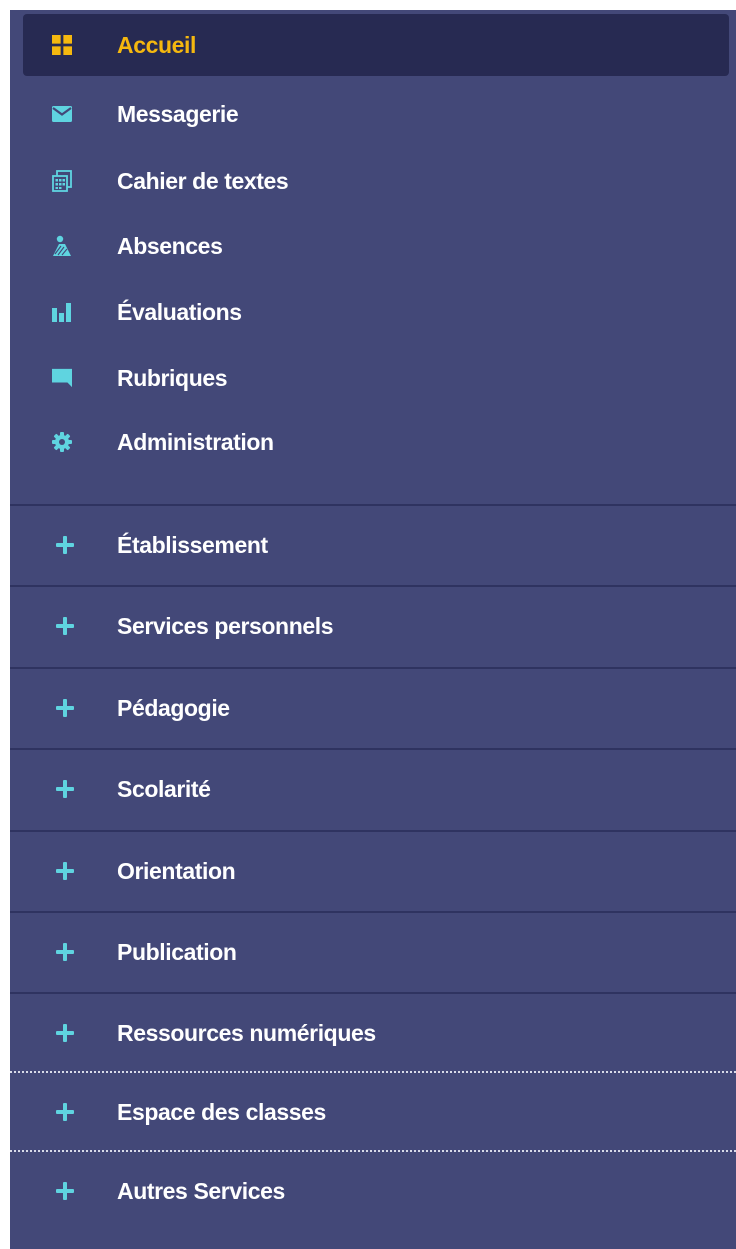 The image size is (736, 1249). I want to click on nav-item-absences: Absences, so click(373, 246).